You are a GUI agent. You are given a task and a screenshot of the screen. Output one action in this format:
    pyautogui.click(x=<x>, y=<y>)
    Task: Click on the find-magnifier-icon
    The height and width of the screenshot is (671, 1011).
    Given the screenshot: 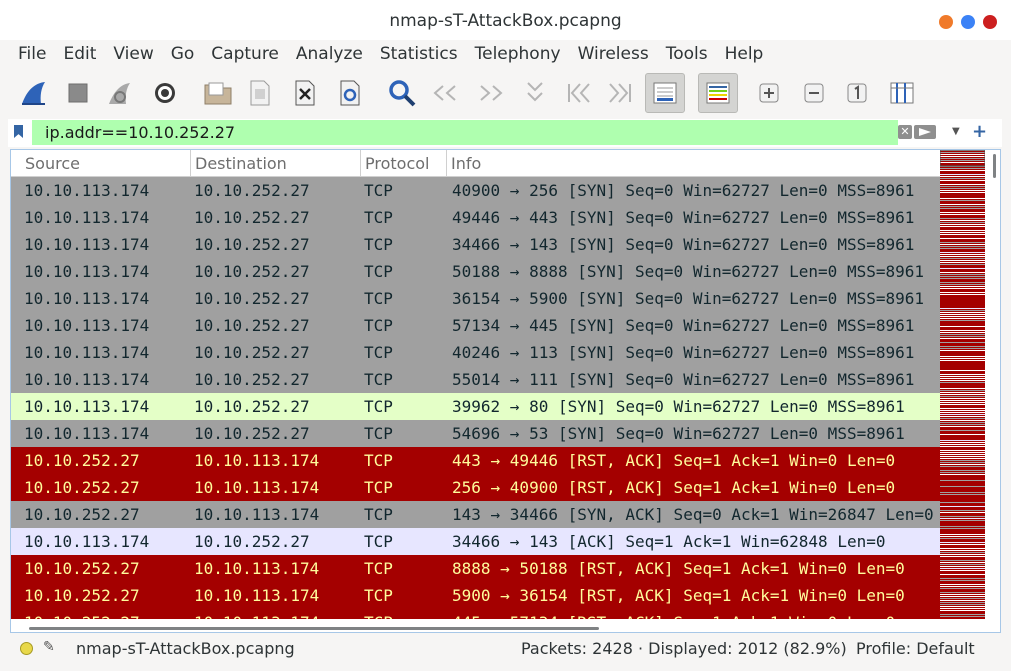 What is the action you would take?
    pyautogui.click(x=402, y=93)
    